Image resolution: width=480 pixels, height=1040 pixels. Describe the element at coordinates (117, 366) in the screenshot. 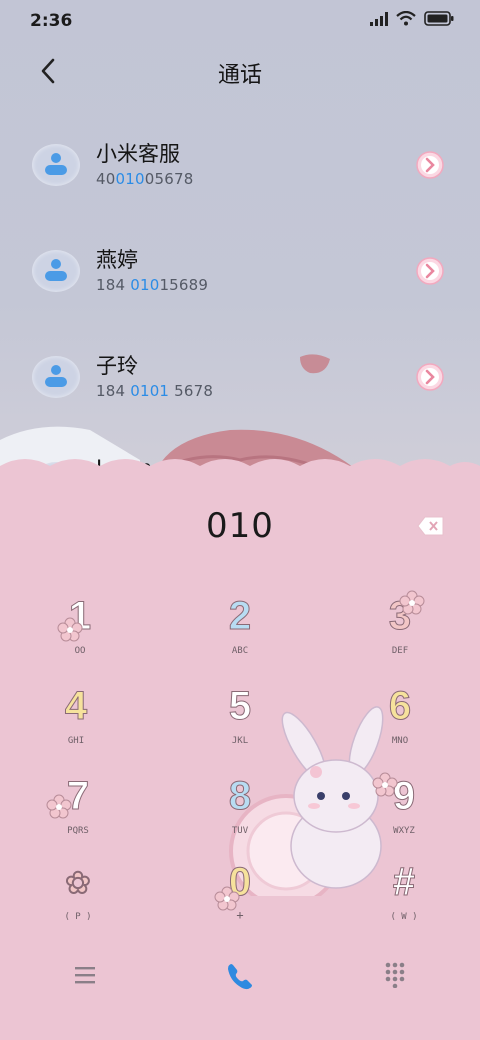

I see `contact-name: 子玲` at that location.